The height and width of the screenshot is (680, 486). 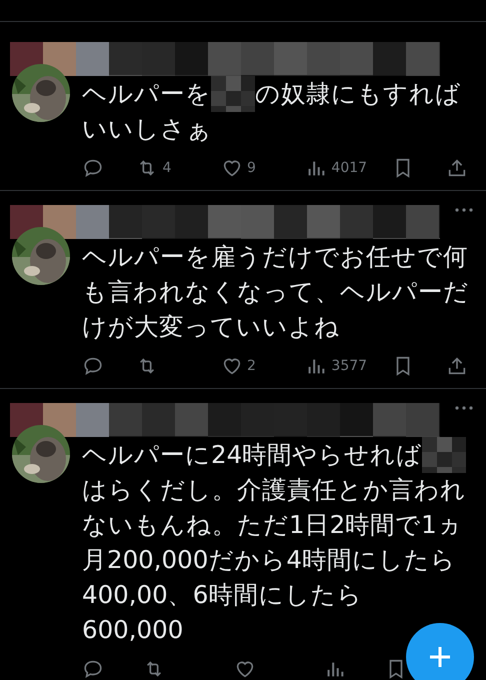 I want to click on tweet-text: いいしさぁ, so click(x=147, y=129).